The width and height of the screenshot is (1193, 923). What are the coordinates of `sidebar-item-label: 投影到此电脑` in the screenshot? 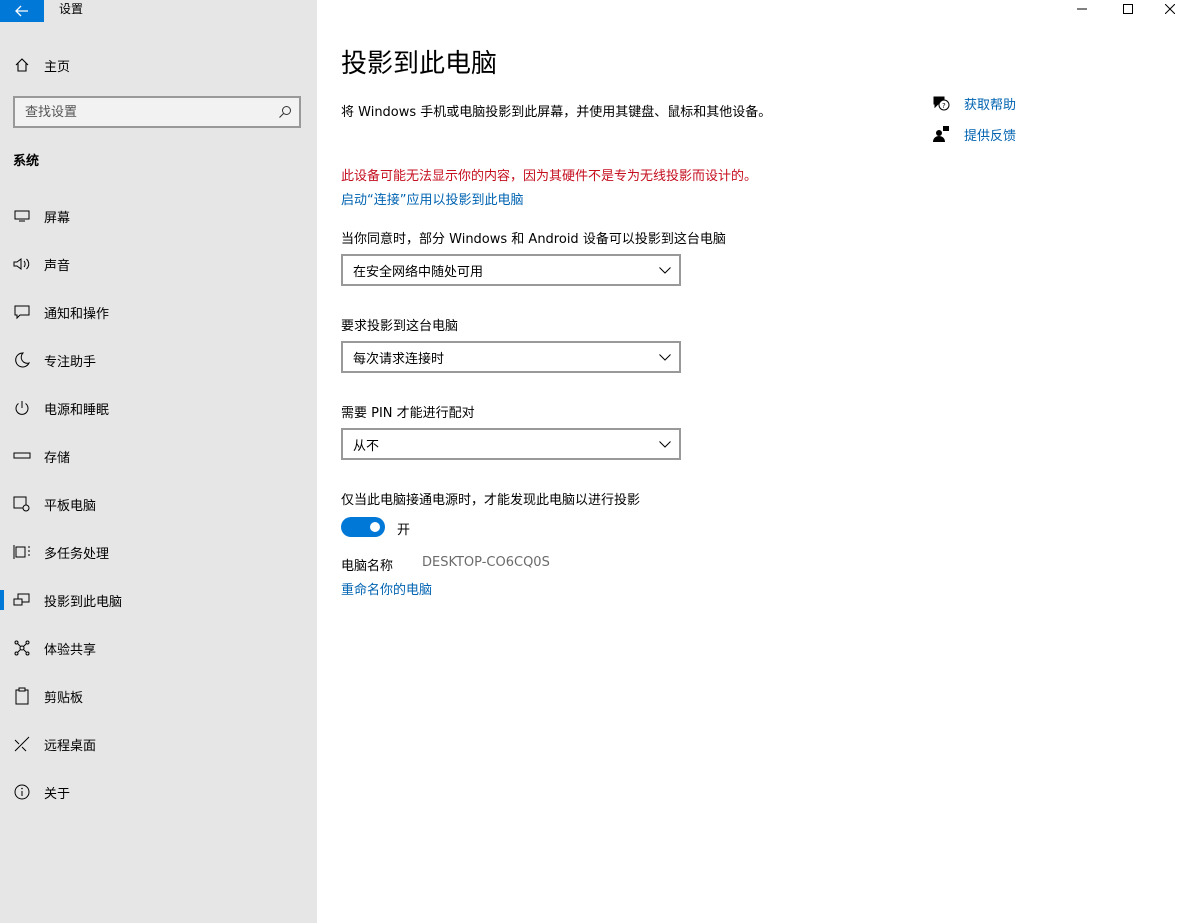 It's located at (83, 602).